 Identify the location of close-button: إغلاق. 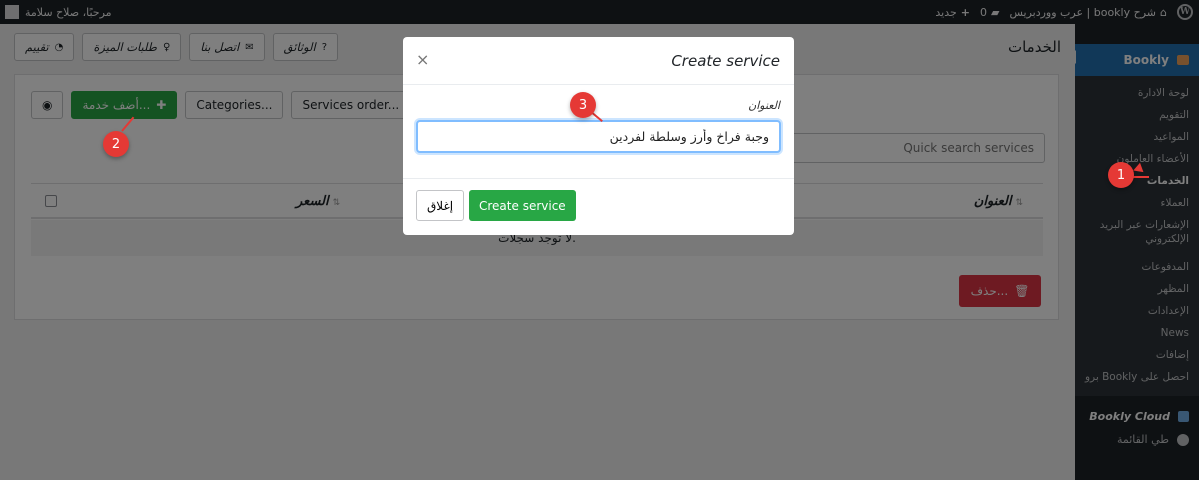
(440, 205).